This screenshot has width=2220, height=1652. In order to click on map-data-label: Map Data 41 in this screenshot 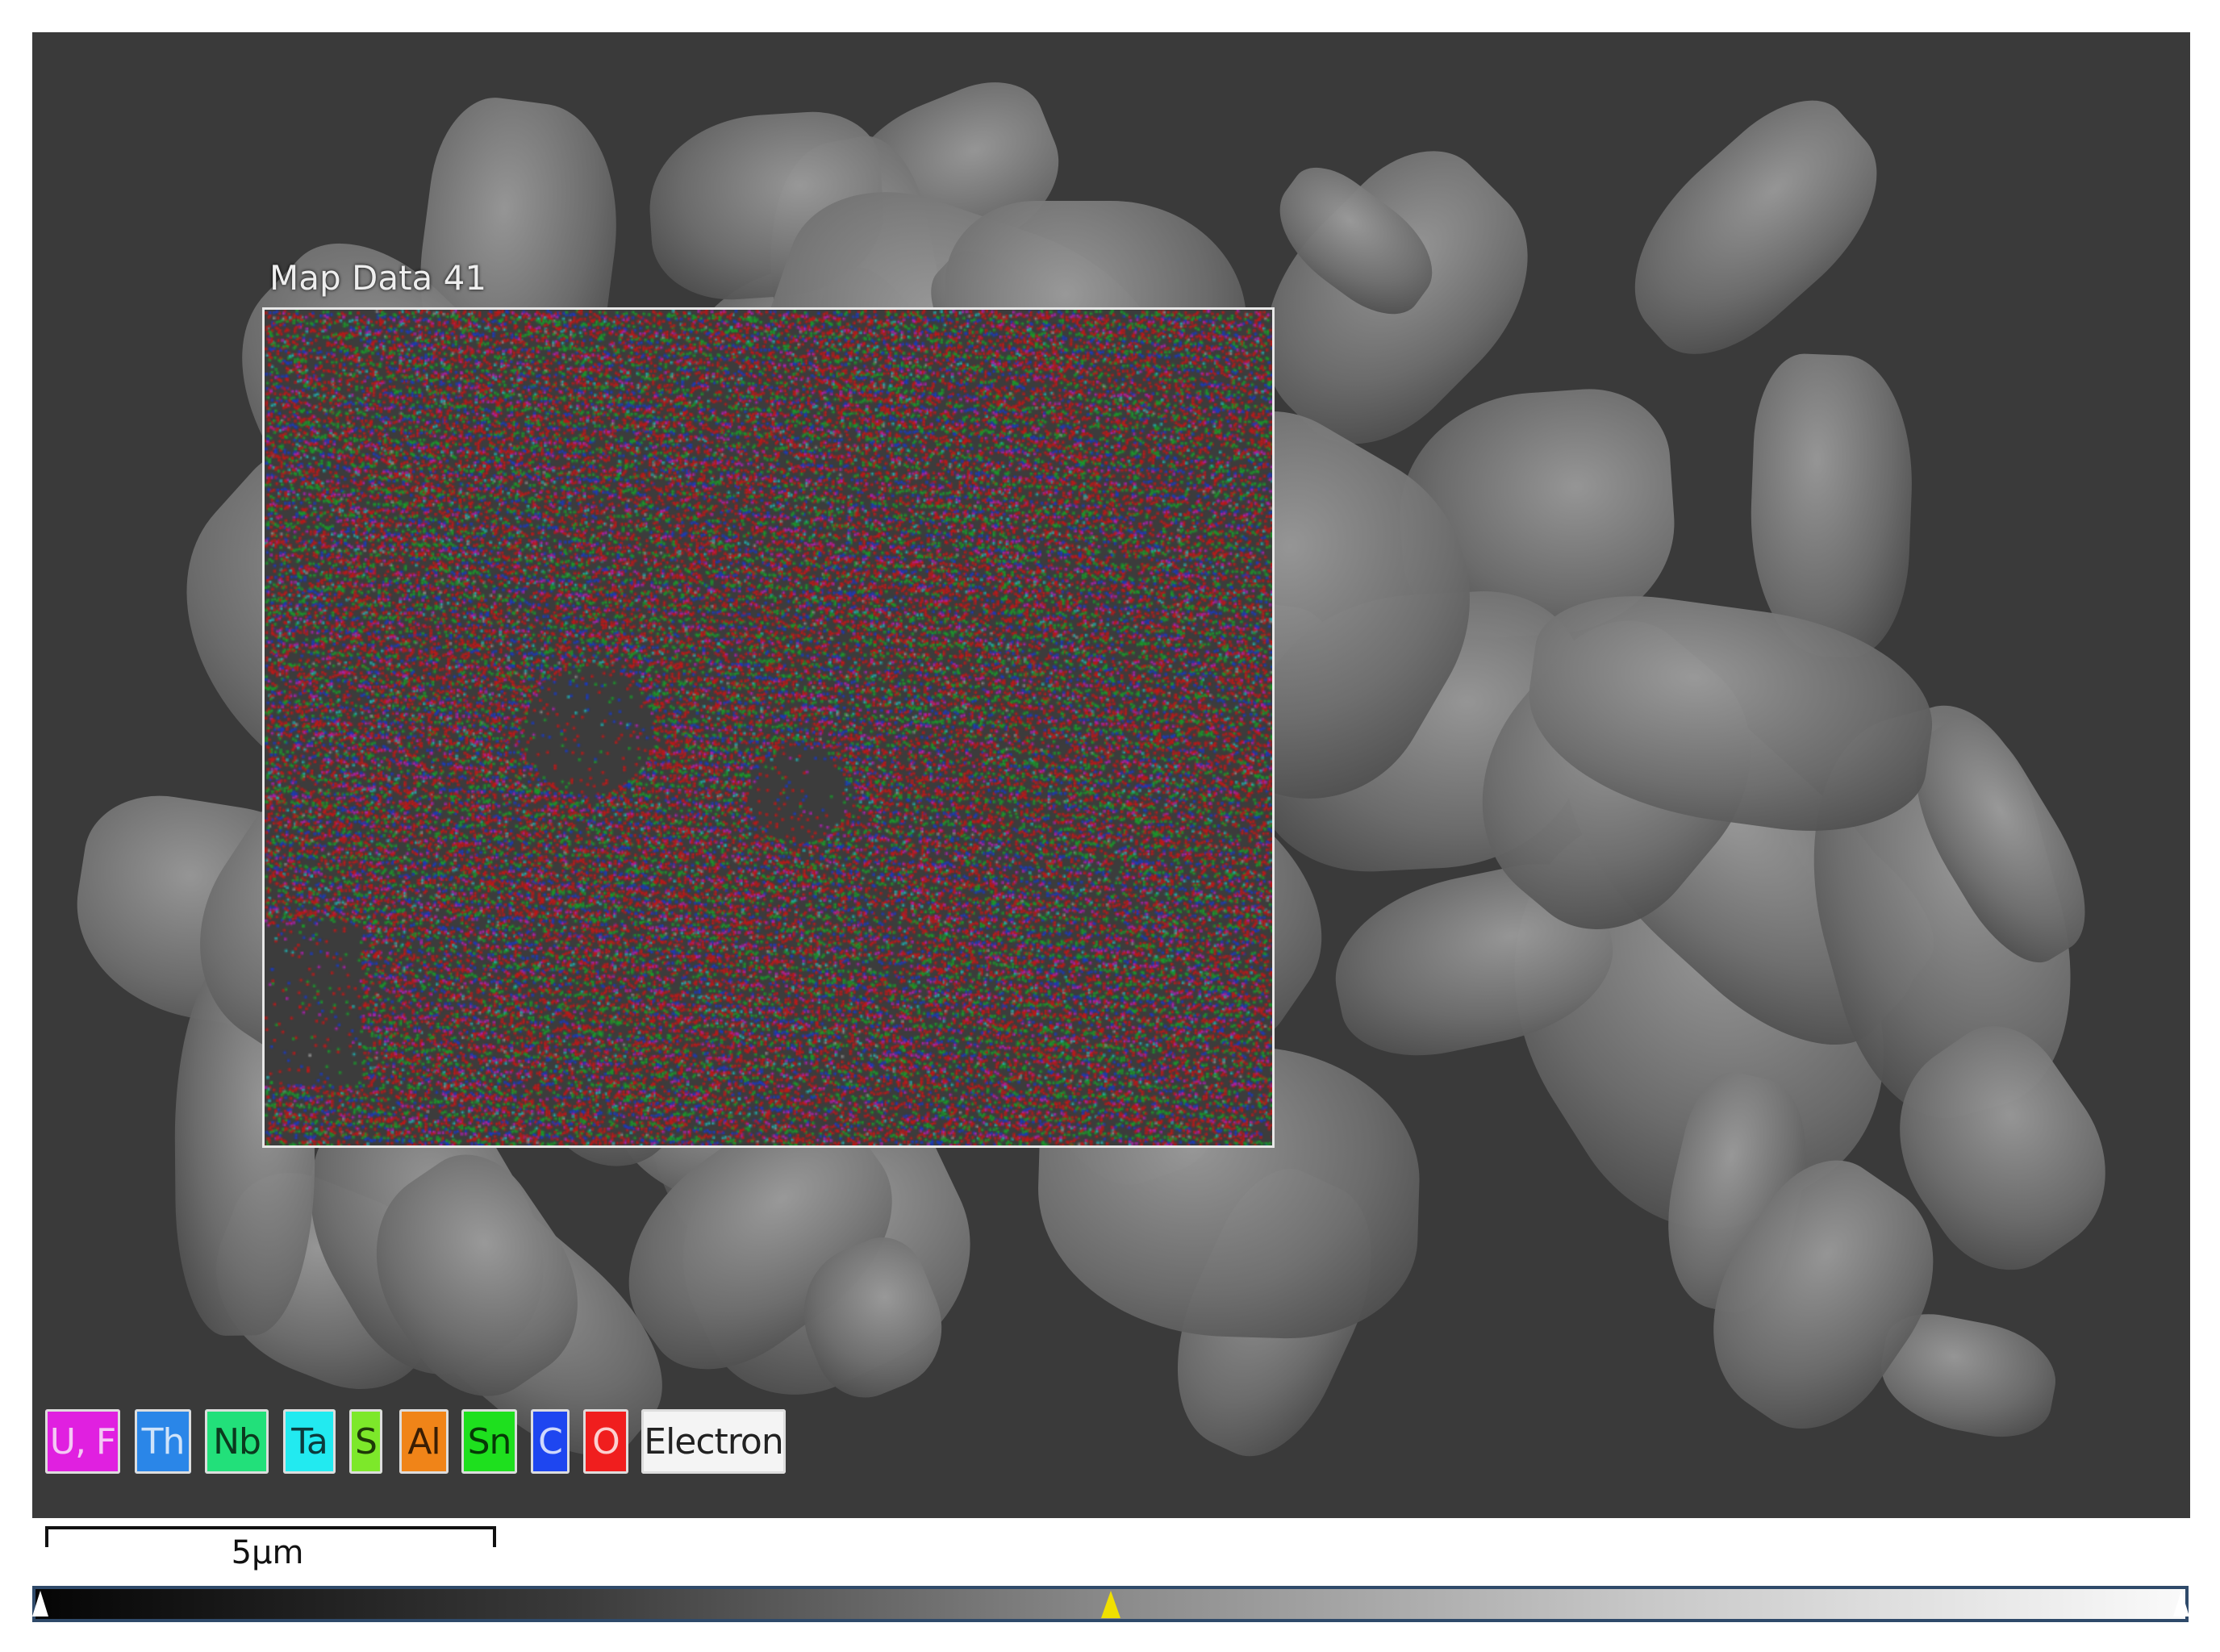, I will do `click(378, 278)`.